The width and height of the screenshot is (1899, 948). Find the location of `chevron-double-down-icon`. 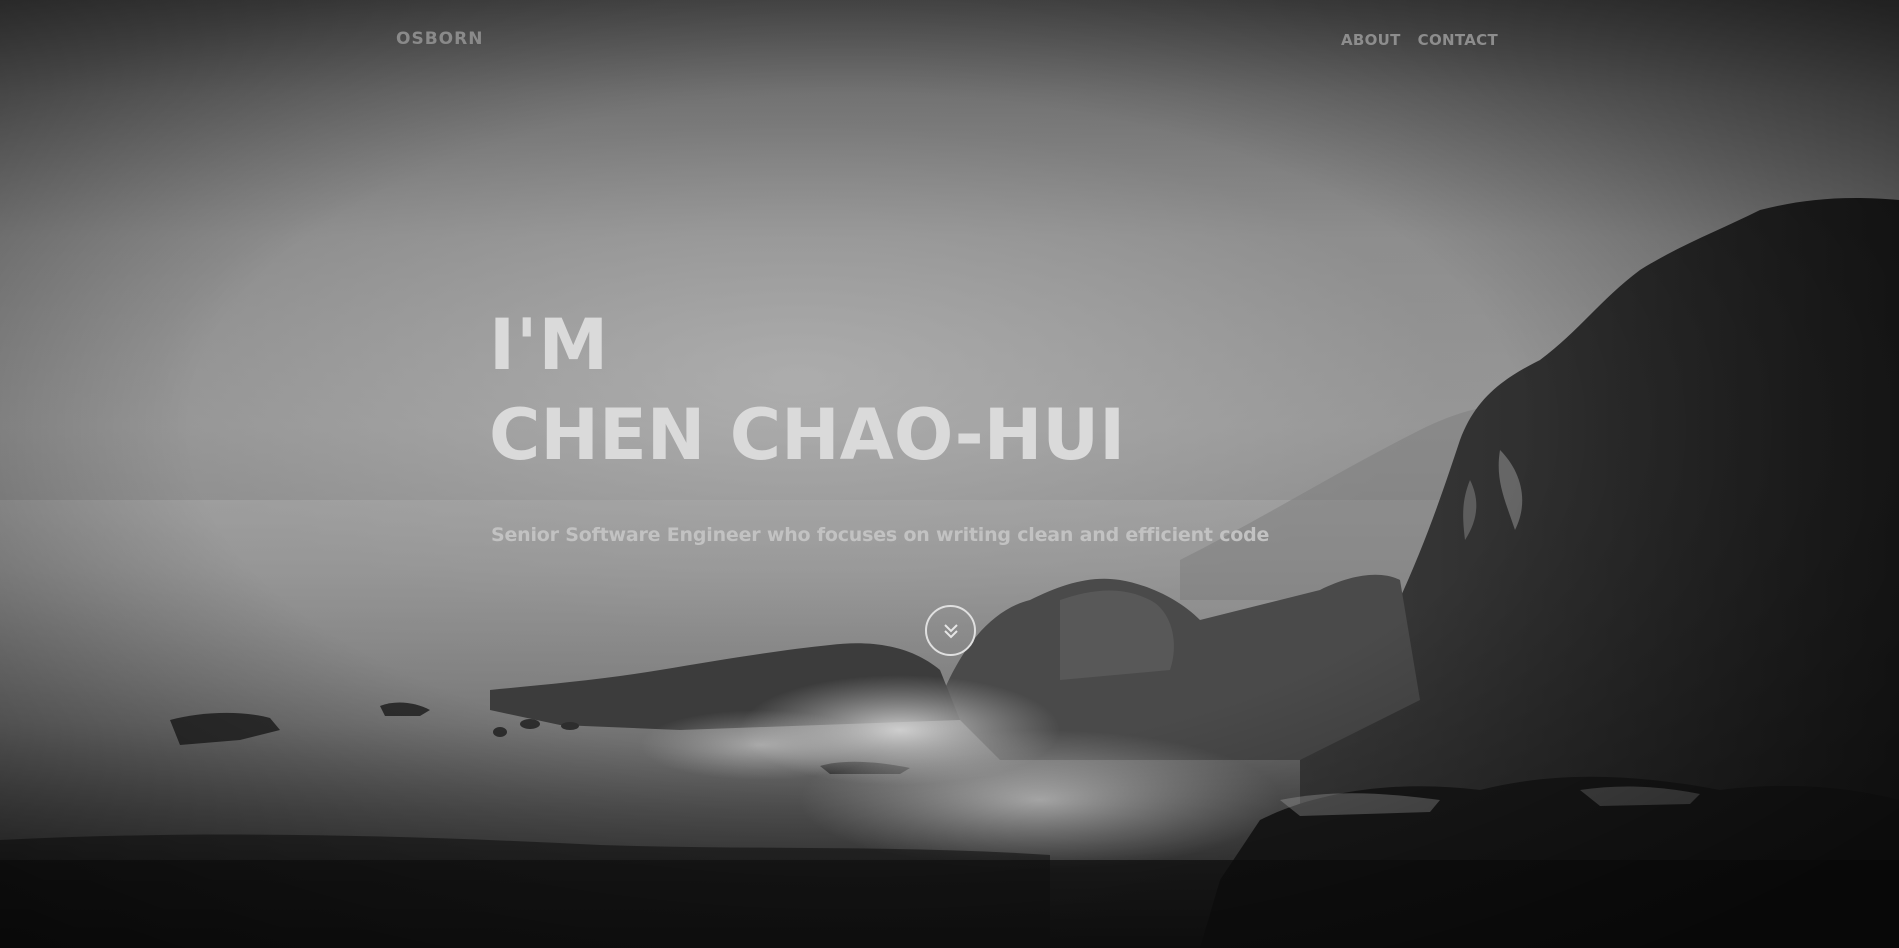

chevron-double-down-icon is located at coordinates (950, 630).